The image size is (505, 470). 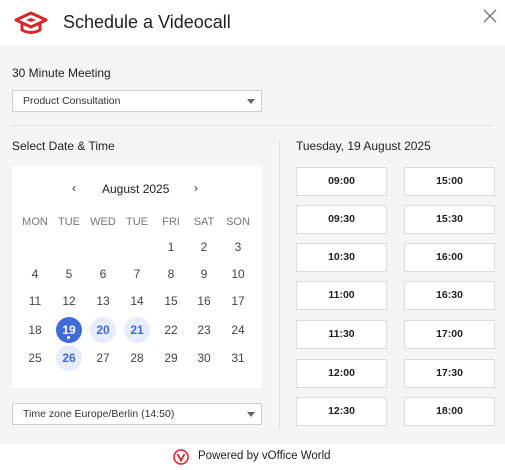 I want to click on weekday-header: MON, so click(x=35, y=222).